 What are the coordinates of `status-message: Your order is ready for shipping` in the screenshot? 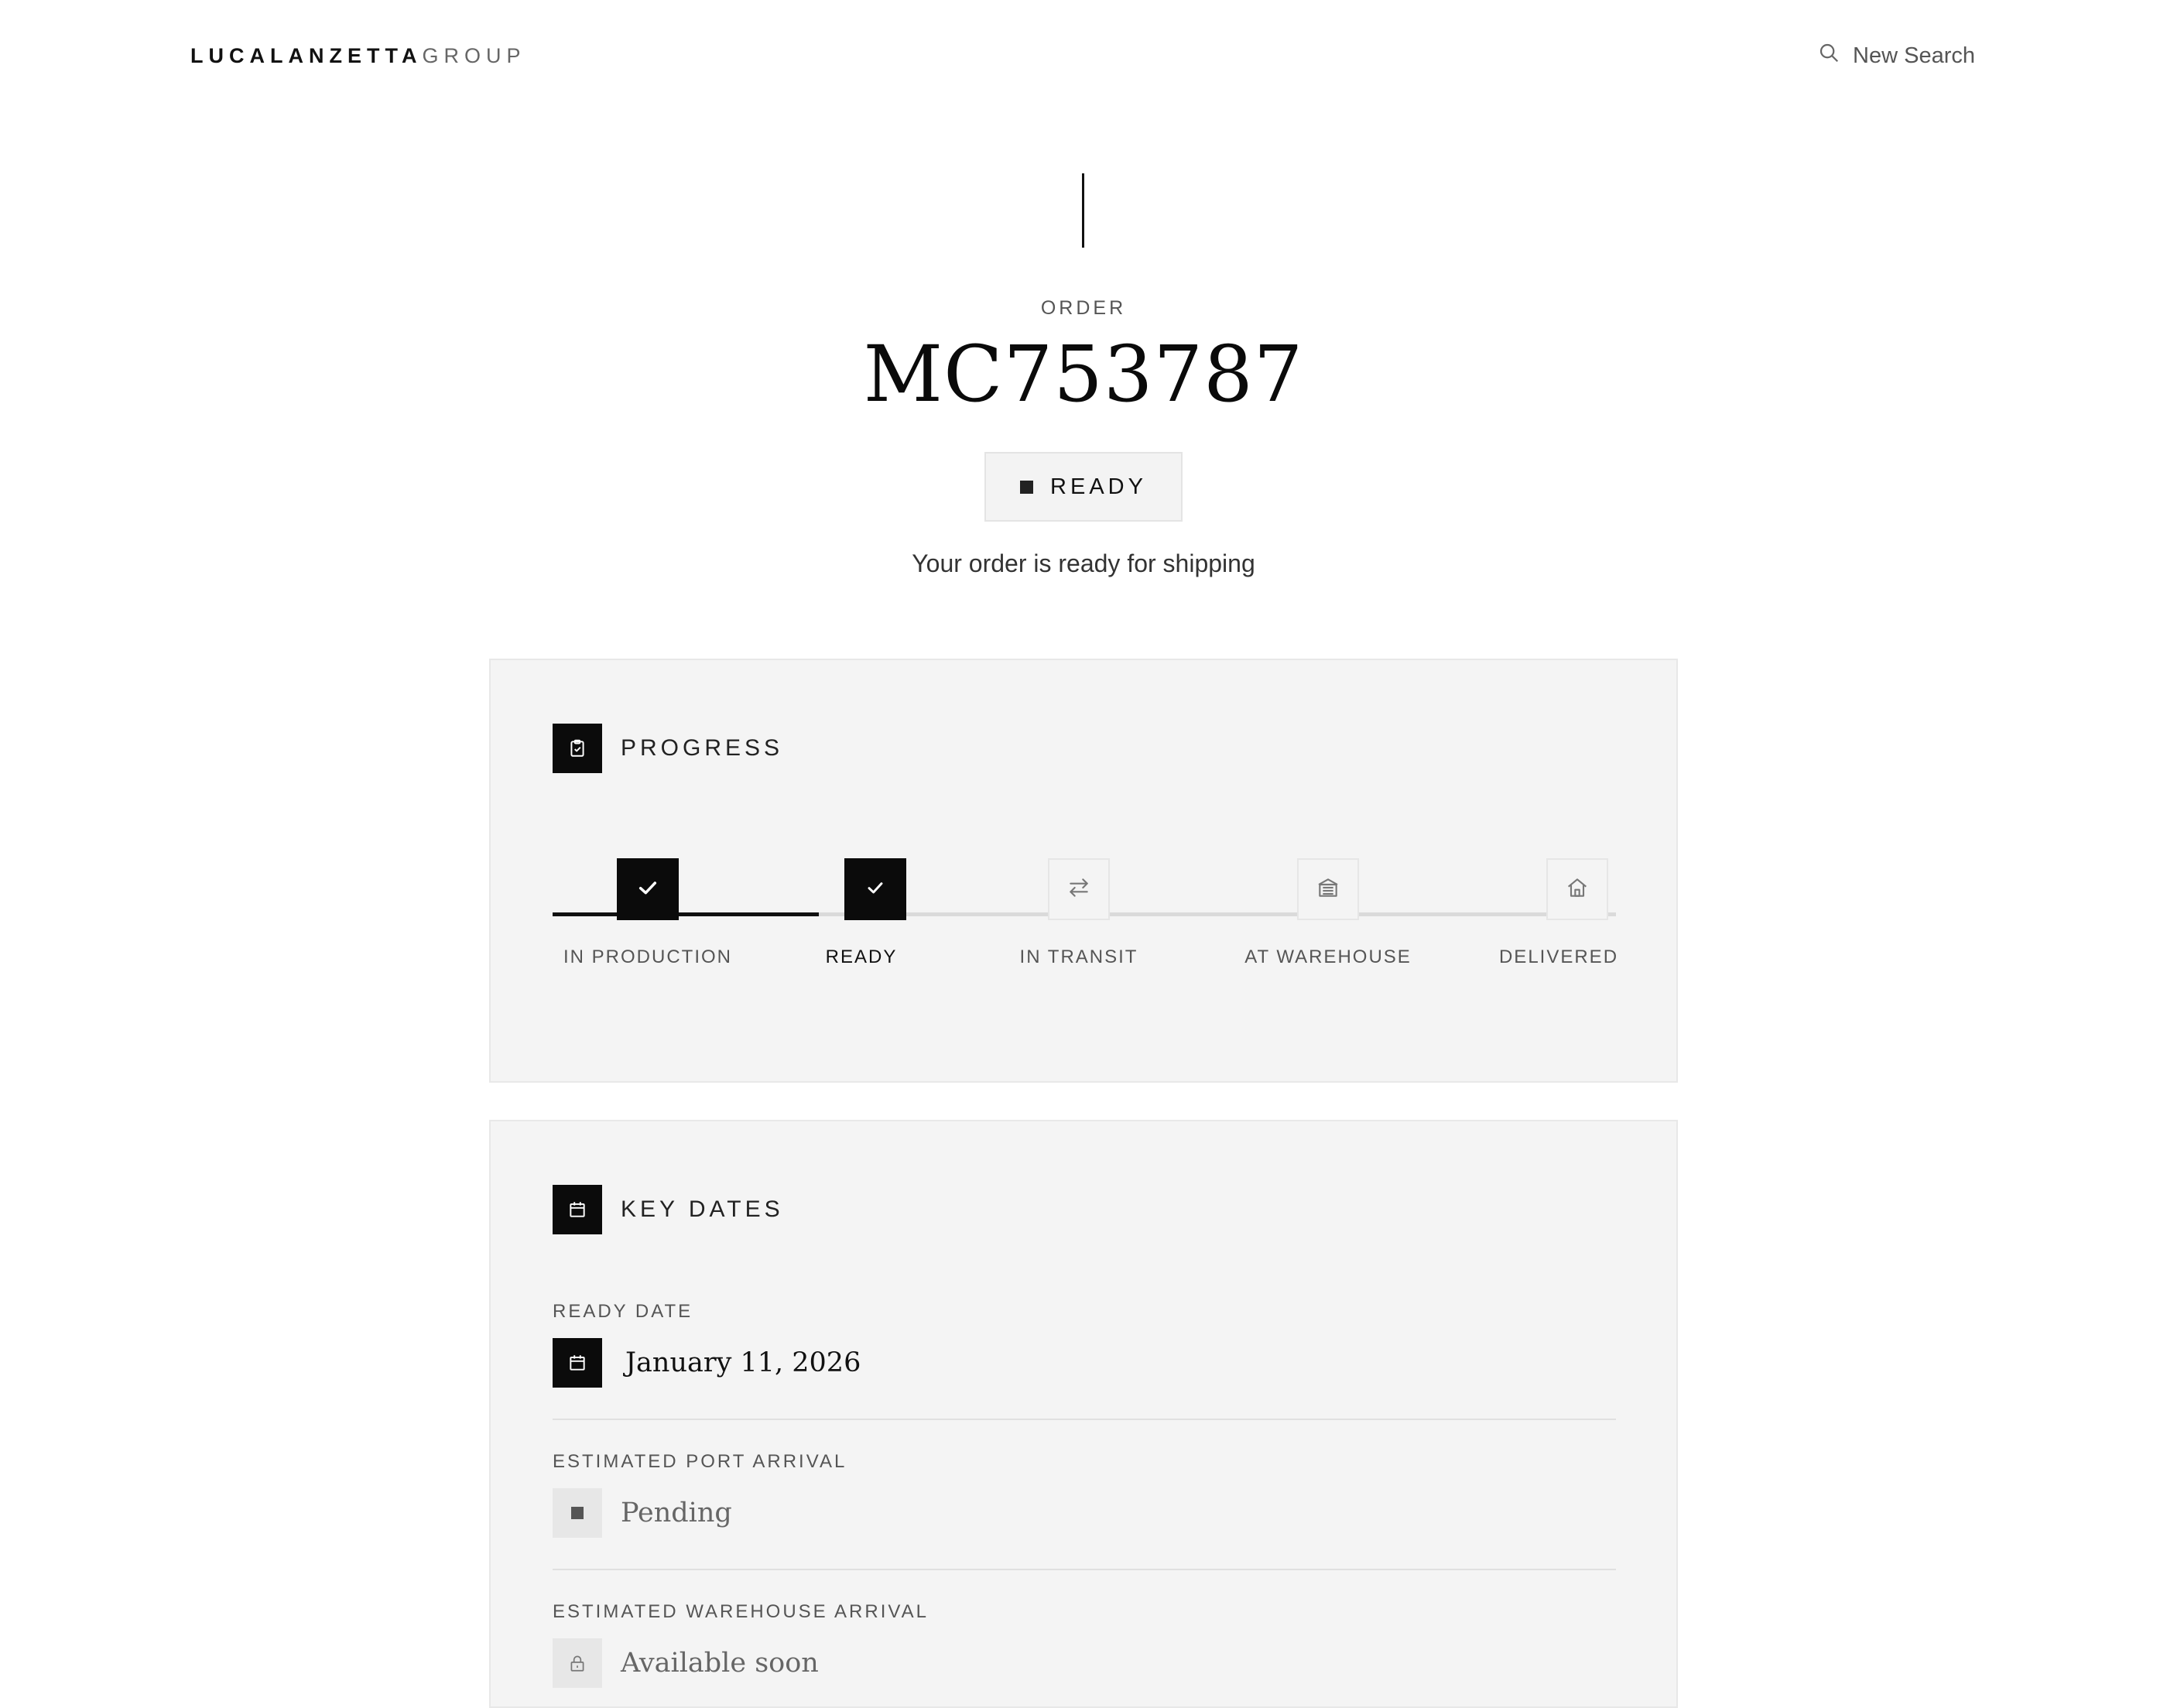 It's located at (1083, 563).